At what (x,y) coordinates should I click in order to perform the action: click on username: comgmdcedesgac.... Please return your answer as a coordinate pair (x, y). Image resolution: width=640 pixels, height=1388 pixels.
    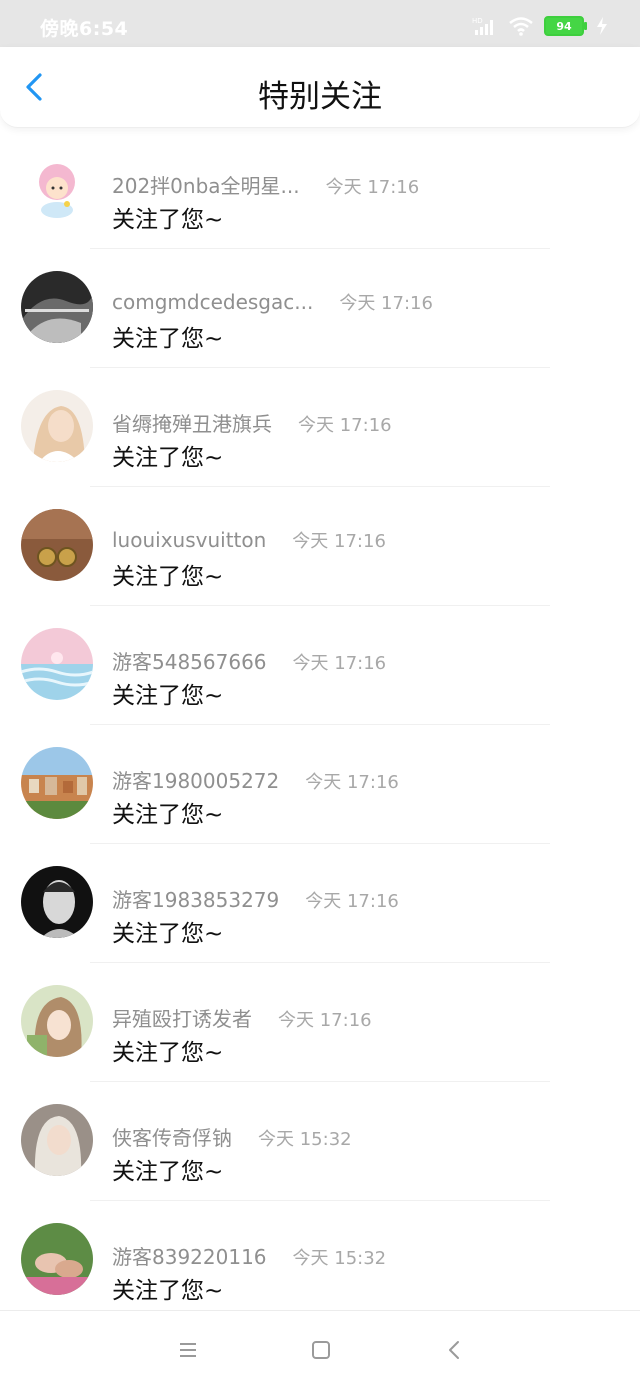
    Looking at the image, I should click on (213, 302).